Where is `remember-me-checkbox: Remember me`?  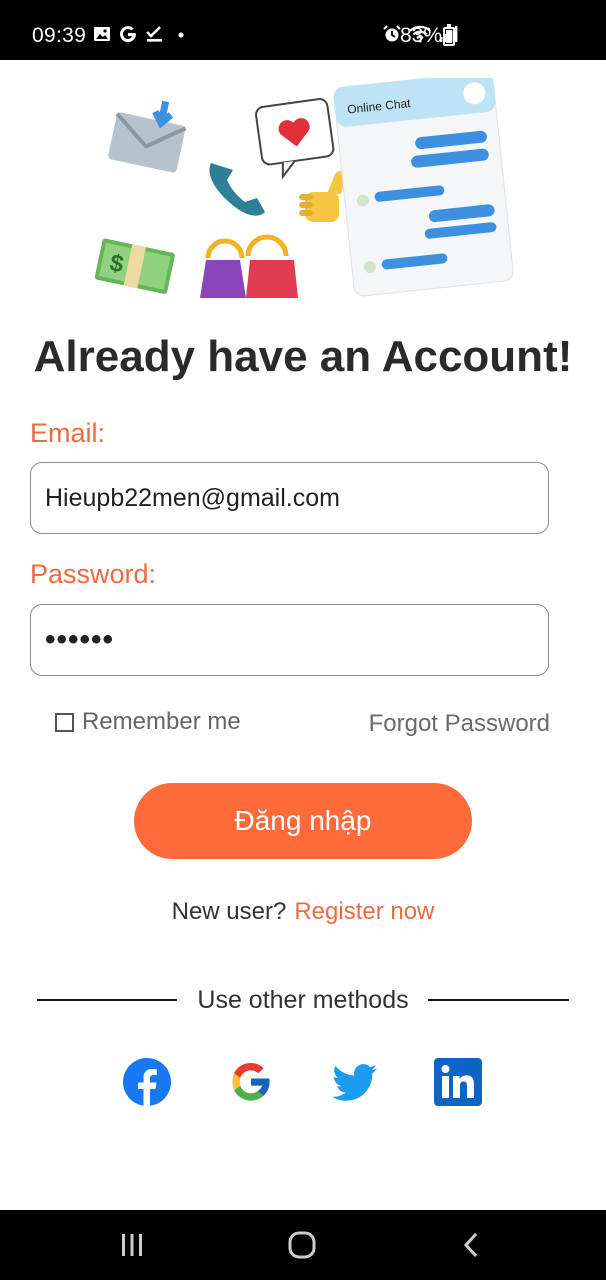
remember-me-checkbox: Remember me is located at coordinates (148, 722).